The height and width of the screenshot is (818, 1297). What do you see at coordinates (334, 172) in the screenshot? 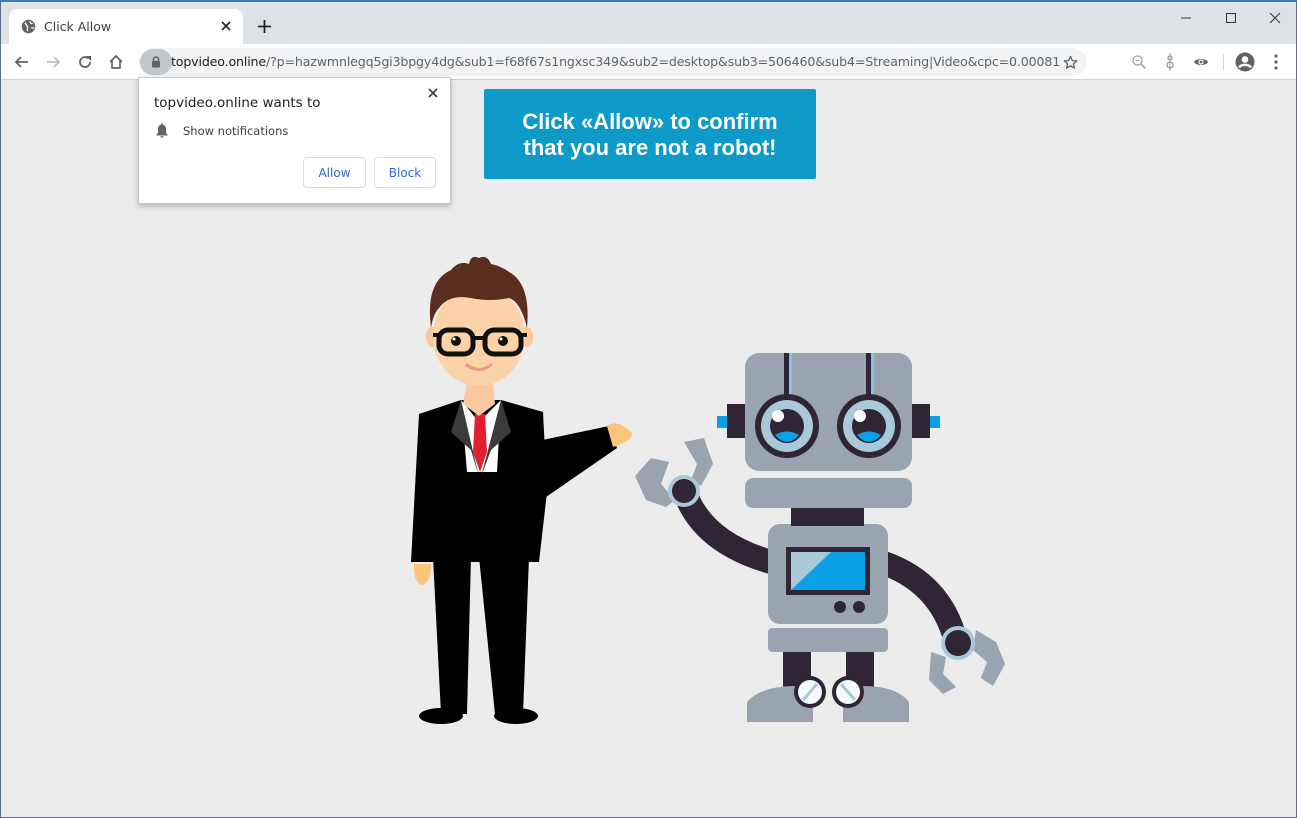
I see `allow-button: Allow` at bounding box center [334, 172].